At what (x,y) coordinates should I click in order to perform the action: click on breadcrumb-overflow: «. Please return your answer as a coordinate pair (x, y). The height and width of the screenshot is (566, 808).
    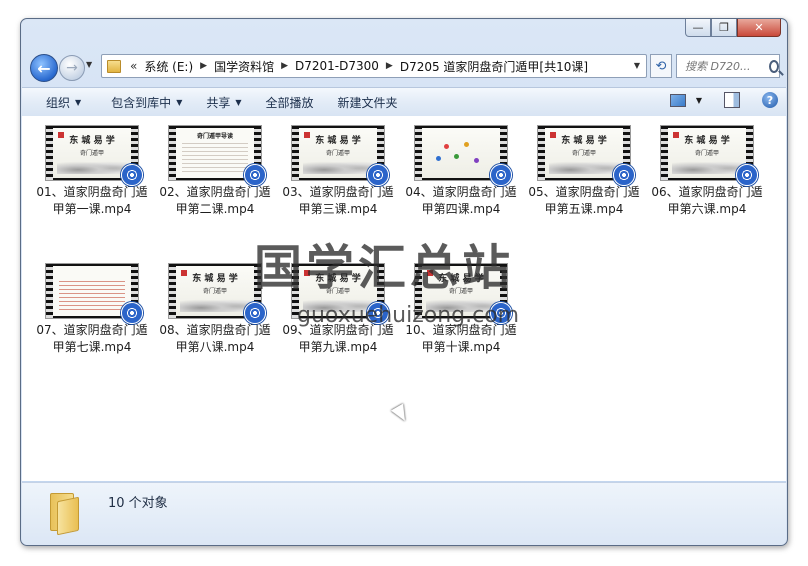
    Looking at the image, I should click on (133, 66).